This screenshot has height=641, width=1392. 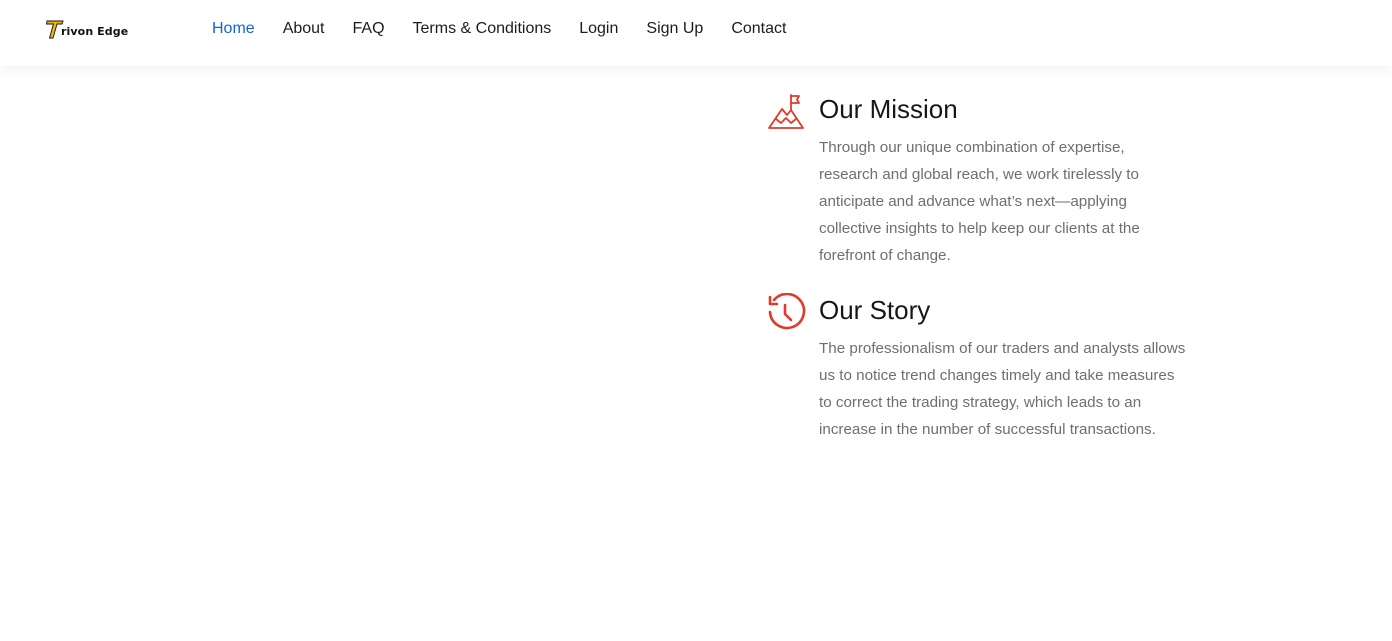 What do you see at coordinates (369, 28) in the screenshot?
I see `nav-item-faq: FAQ` at bounding box center [369, 28].